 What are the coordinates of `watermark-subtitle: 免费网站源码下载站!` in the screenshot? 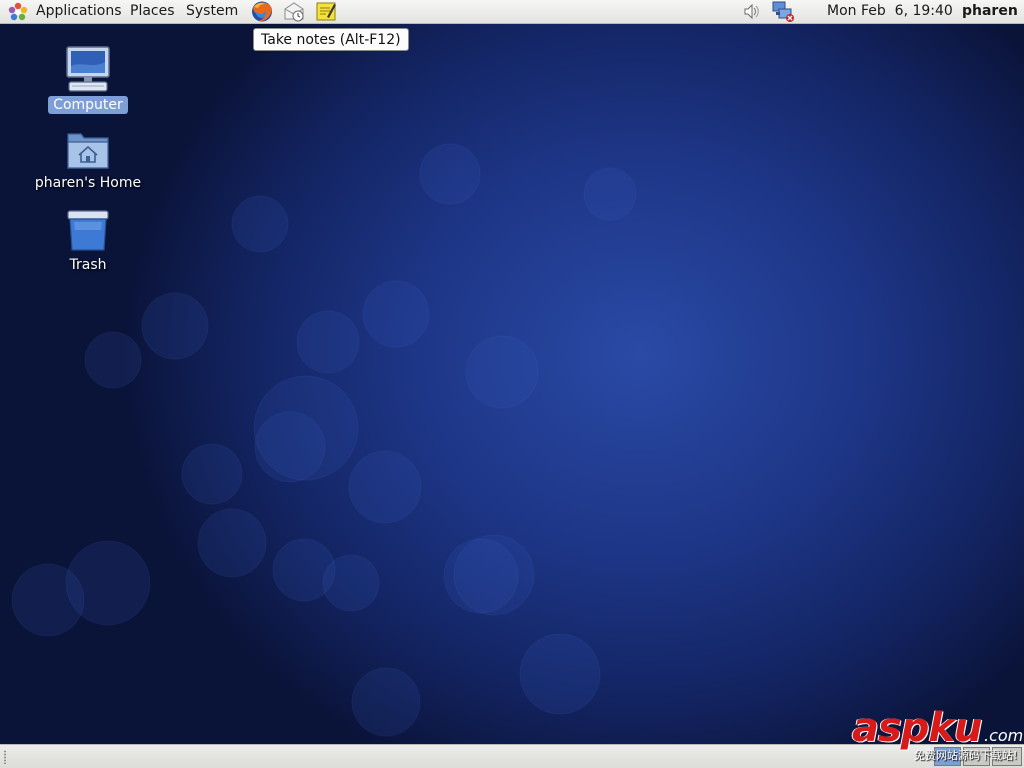 It's located at (966, 755).